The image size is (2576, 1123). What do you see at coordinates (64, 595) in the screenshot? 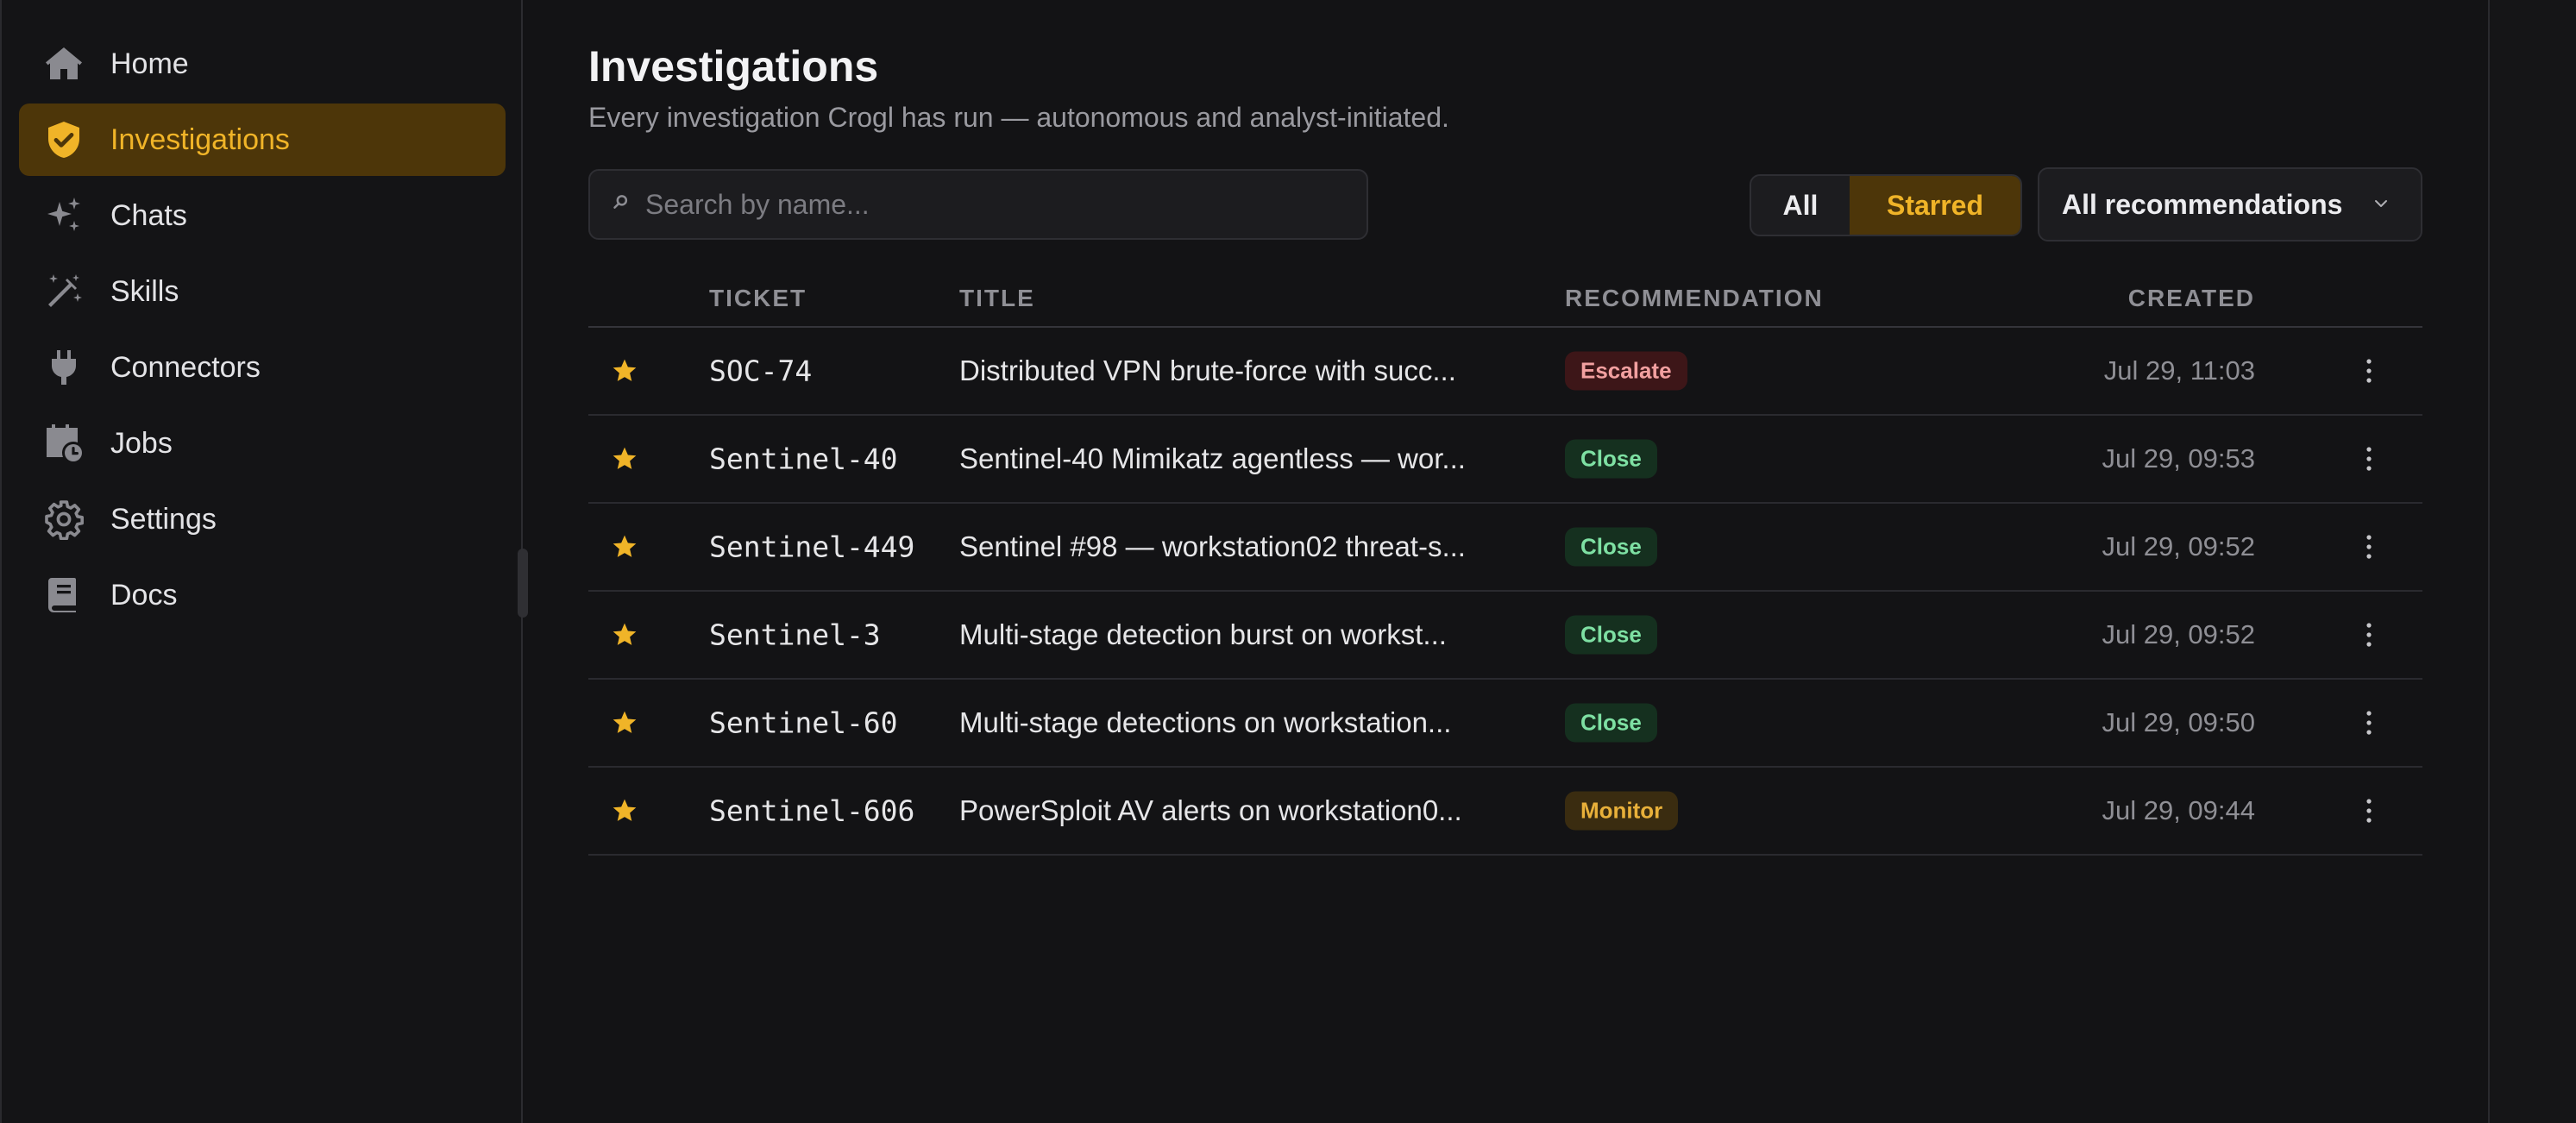
I see `book-icon` at bounding box center [64, 595].